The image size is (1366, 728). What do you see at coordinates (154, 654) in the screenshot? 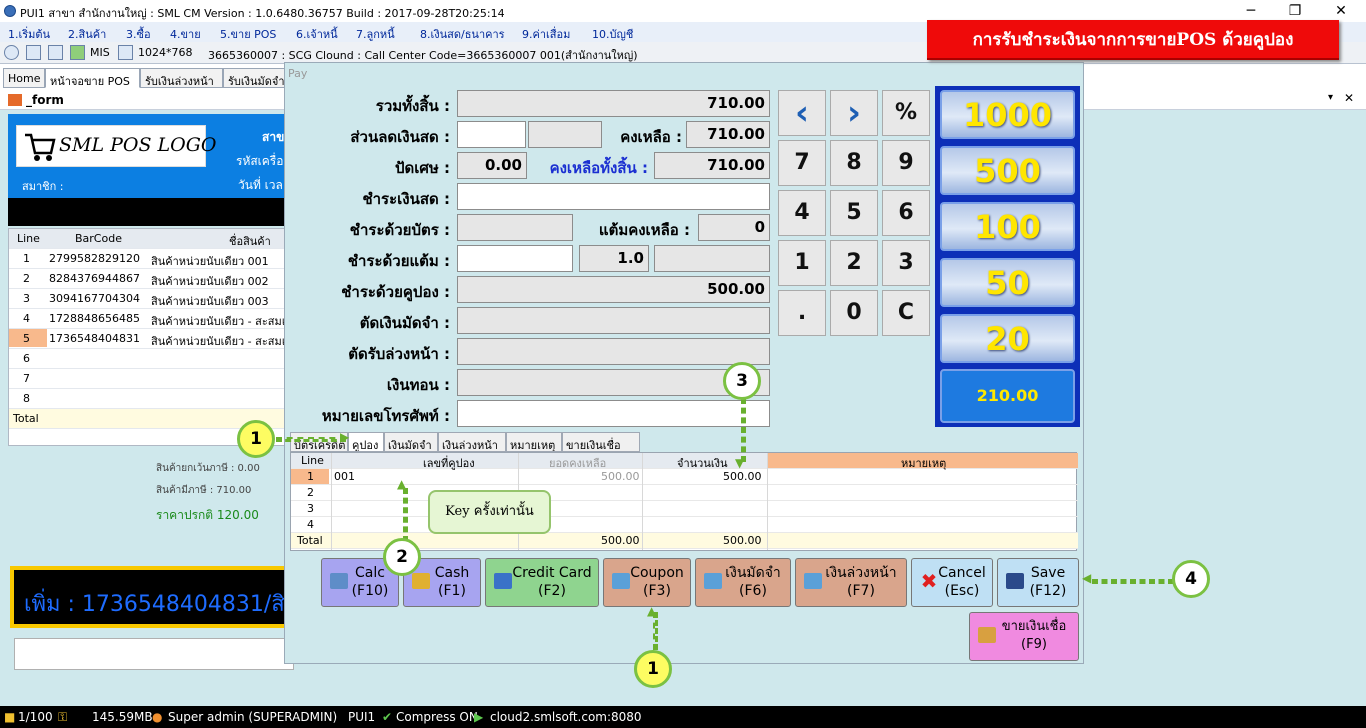
I see `barcode-input` at bounding box center [154, 654].